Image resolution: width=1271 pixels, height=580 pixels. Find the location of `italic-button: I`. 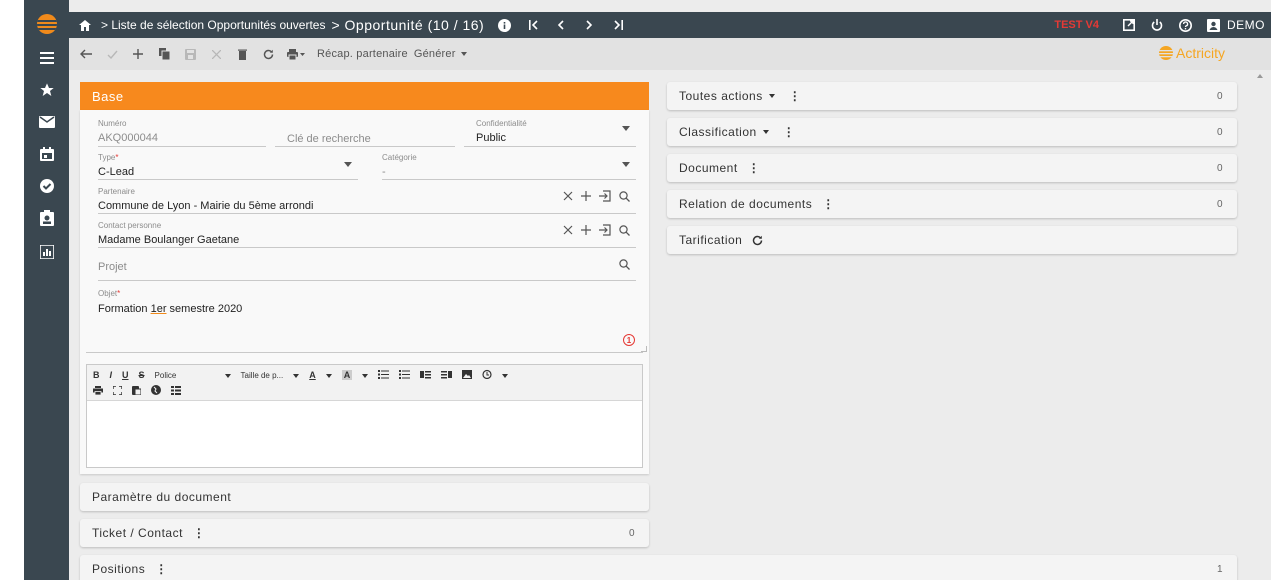

italic-button: I is located at coordinates (111, 375).